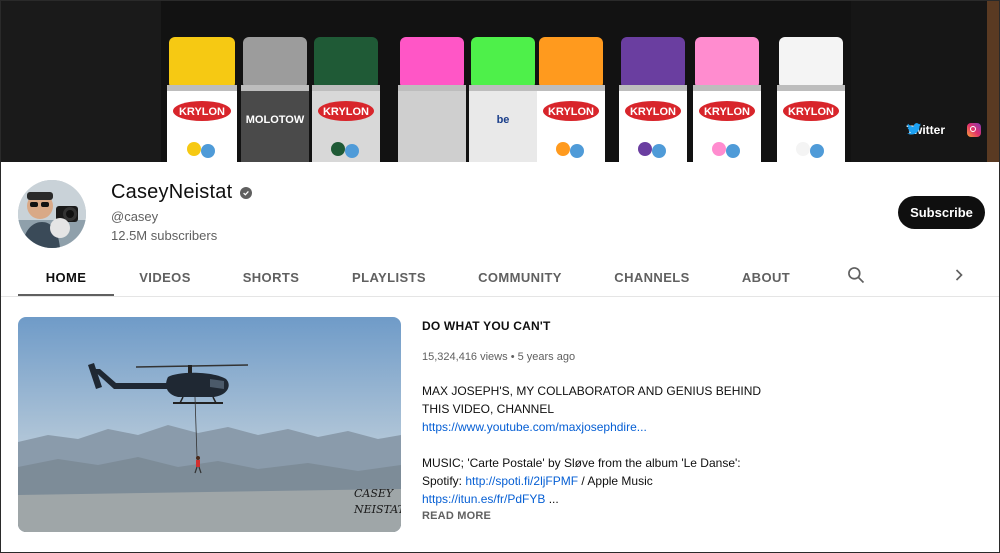 This screenshot has height=553, width=1000. What do you see at coordinates (275, 99) in the screenshot?
I see `spray-can: MOLOTOW` at bounding box center [275, 99].